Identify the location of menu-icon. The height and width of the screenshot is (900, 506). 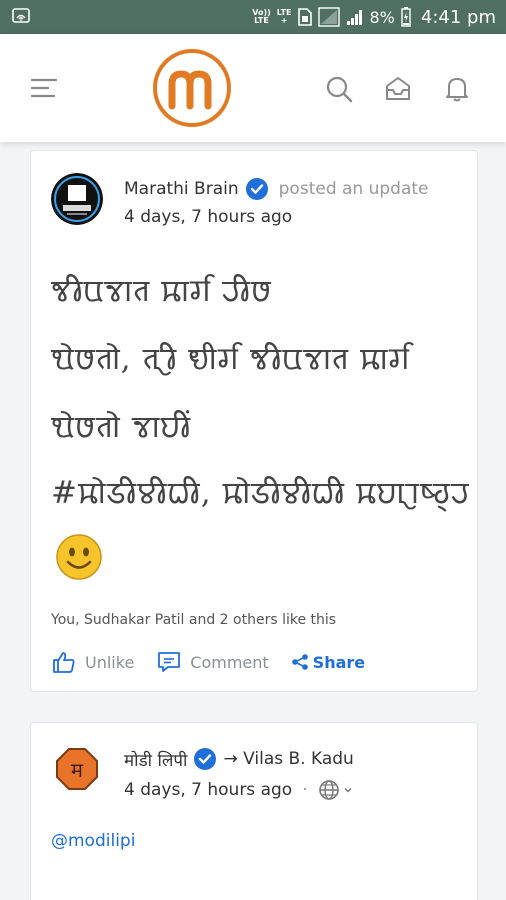
(45, 88).